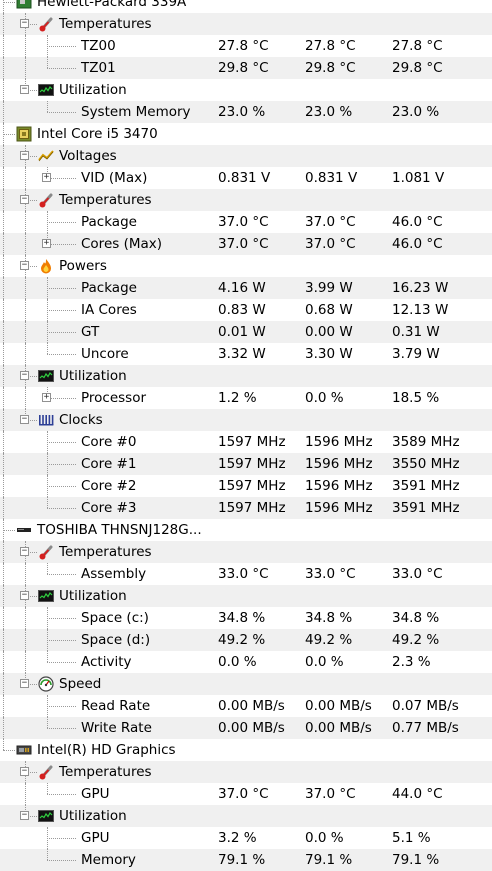 Image resolution: width=492 pixels, height=871 pixels. What do you see at coordinates (246, 464) in the screenshot?
I see `sensor-row: Core #1 1597 MHz 1596 MHz 3550 MHz` at bounding box center [246, 464].